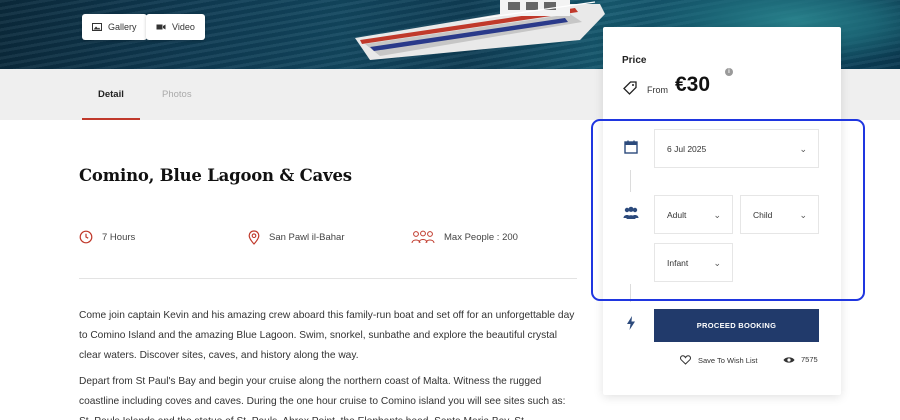  I want to click on price-heading: Price, so click(634, 60).